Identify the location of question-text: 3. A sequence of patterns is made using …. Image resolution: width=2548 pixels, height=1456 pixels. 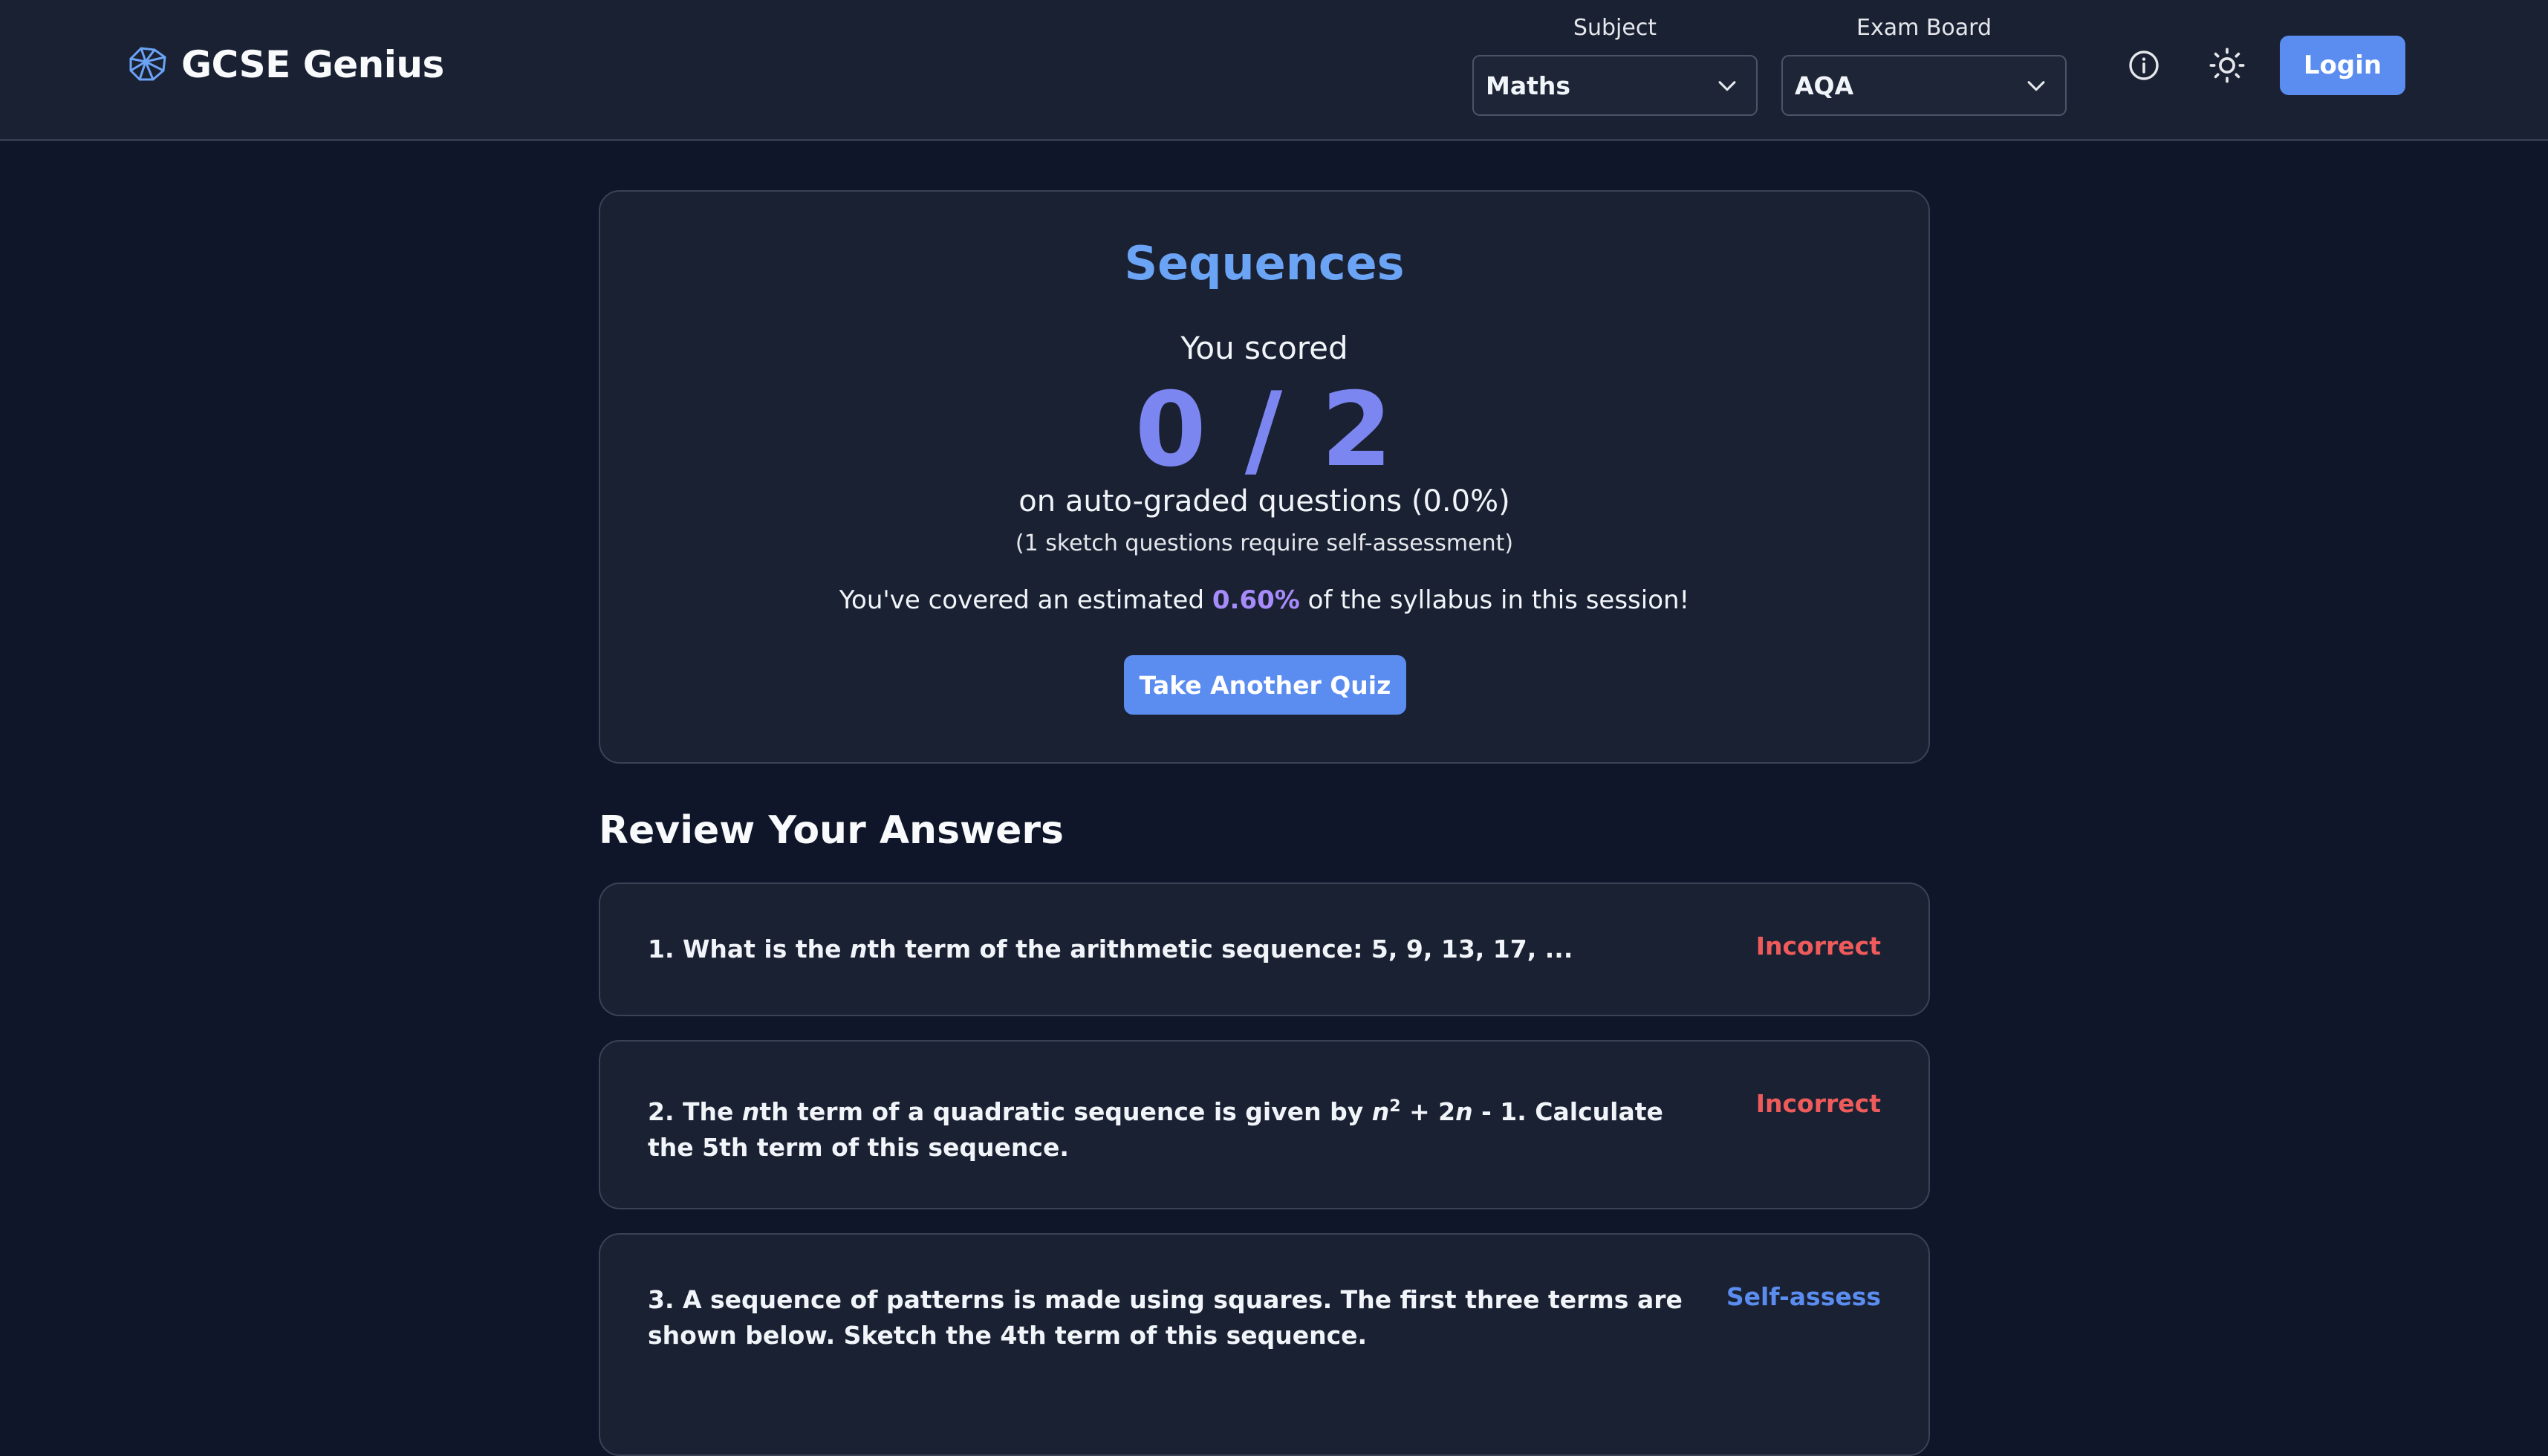
(1166, 1317).